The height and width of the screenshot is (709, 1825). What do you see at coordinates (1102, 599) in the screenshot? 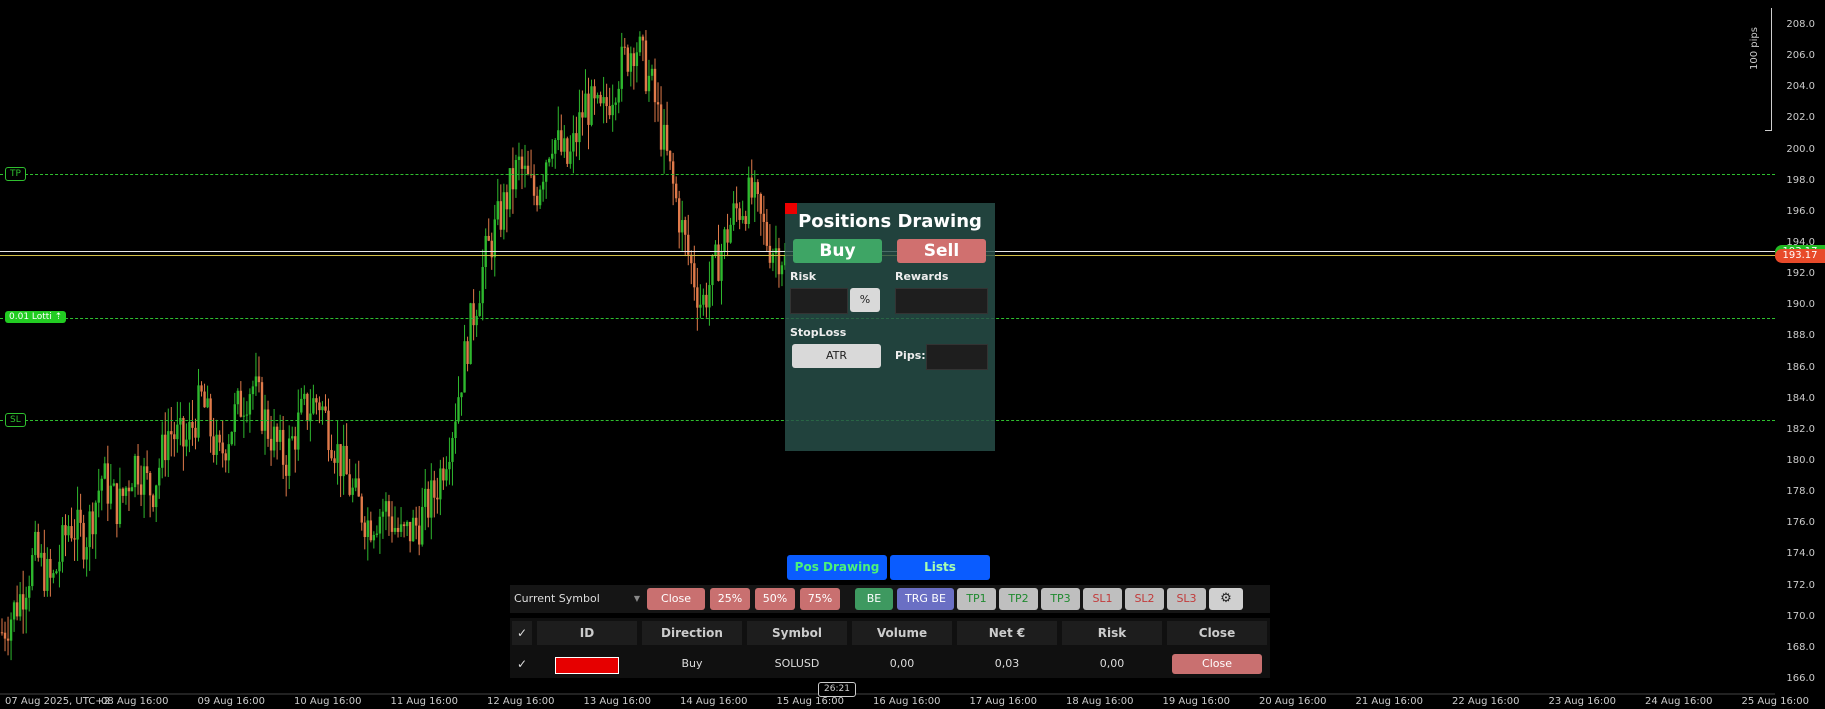
I see `sl1-button: SL1` at bounding box center [1102, 599].